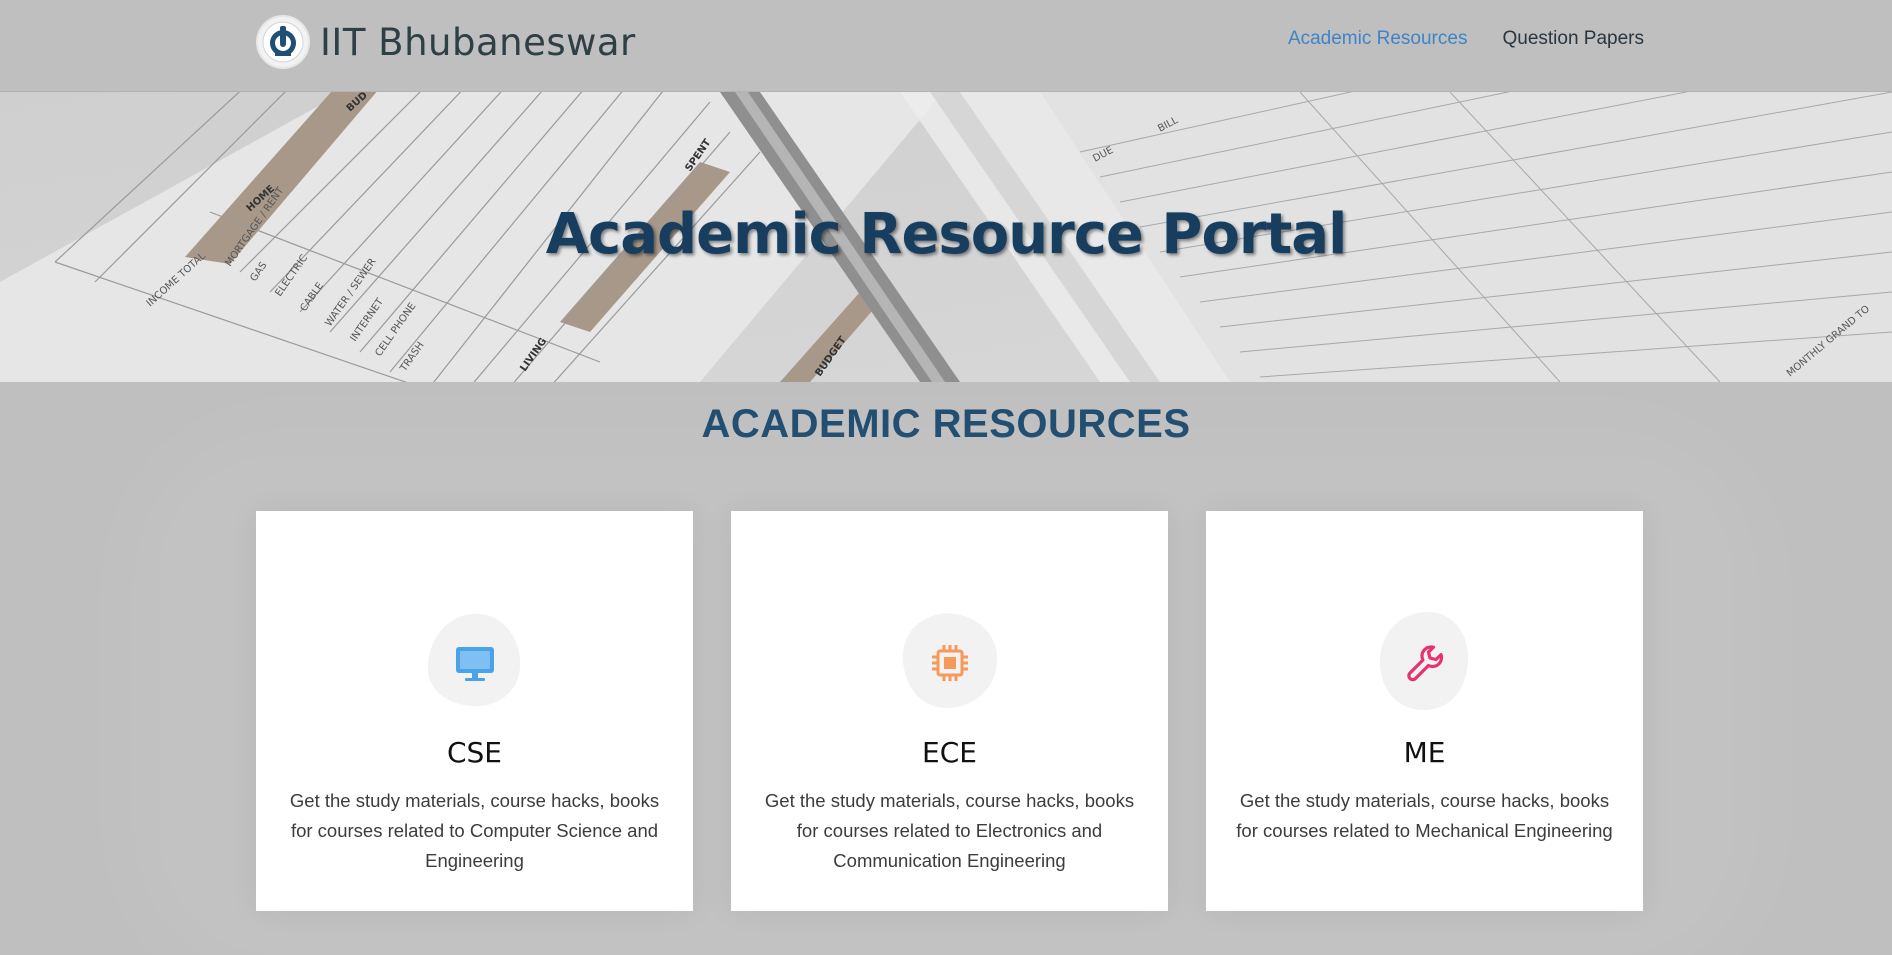  Describe the element at coordinates (1573, 39) in the screenshot. I see `nav-question-papers: Question Papers` at that location.